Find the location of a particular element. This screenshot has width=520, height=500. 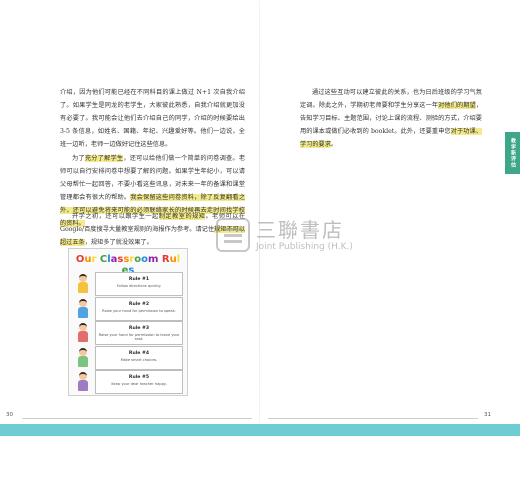

highlighted-text: 对他们的期望 is located at coordinates (457, 105).